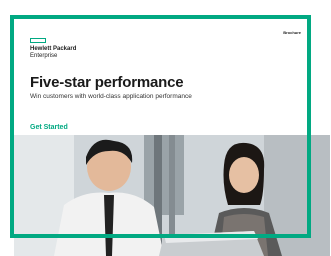  I want to click on brochure-label: Brochure, so click(292, 32).